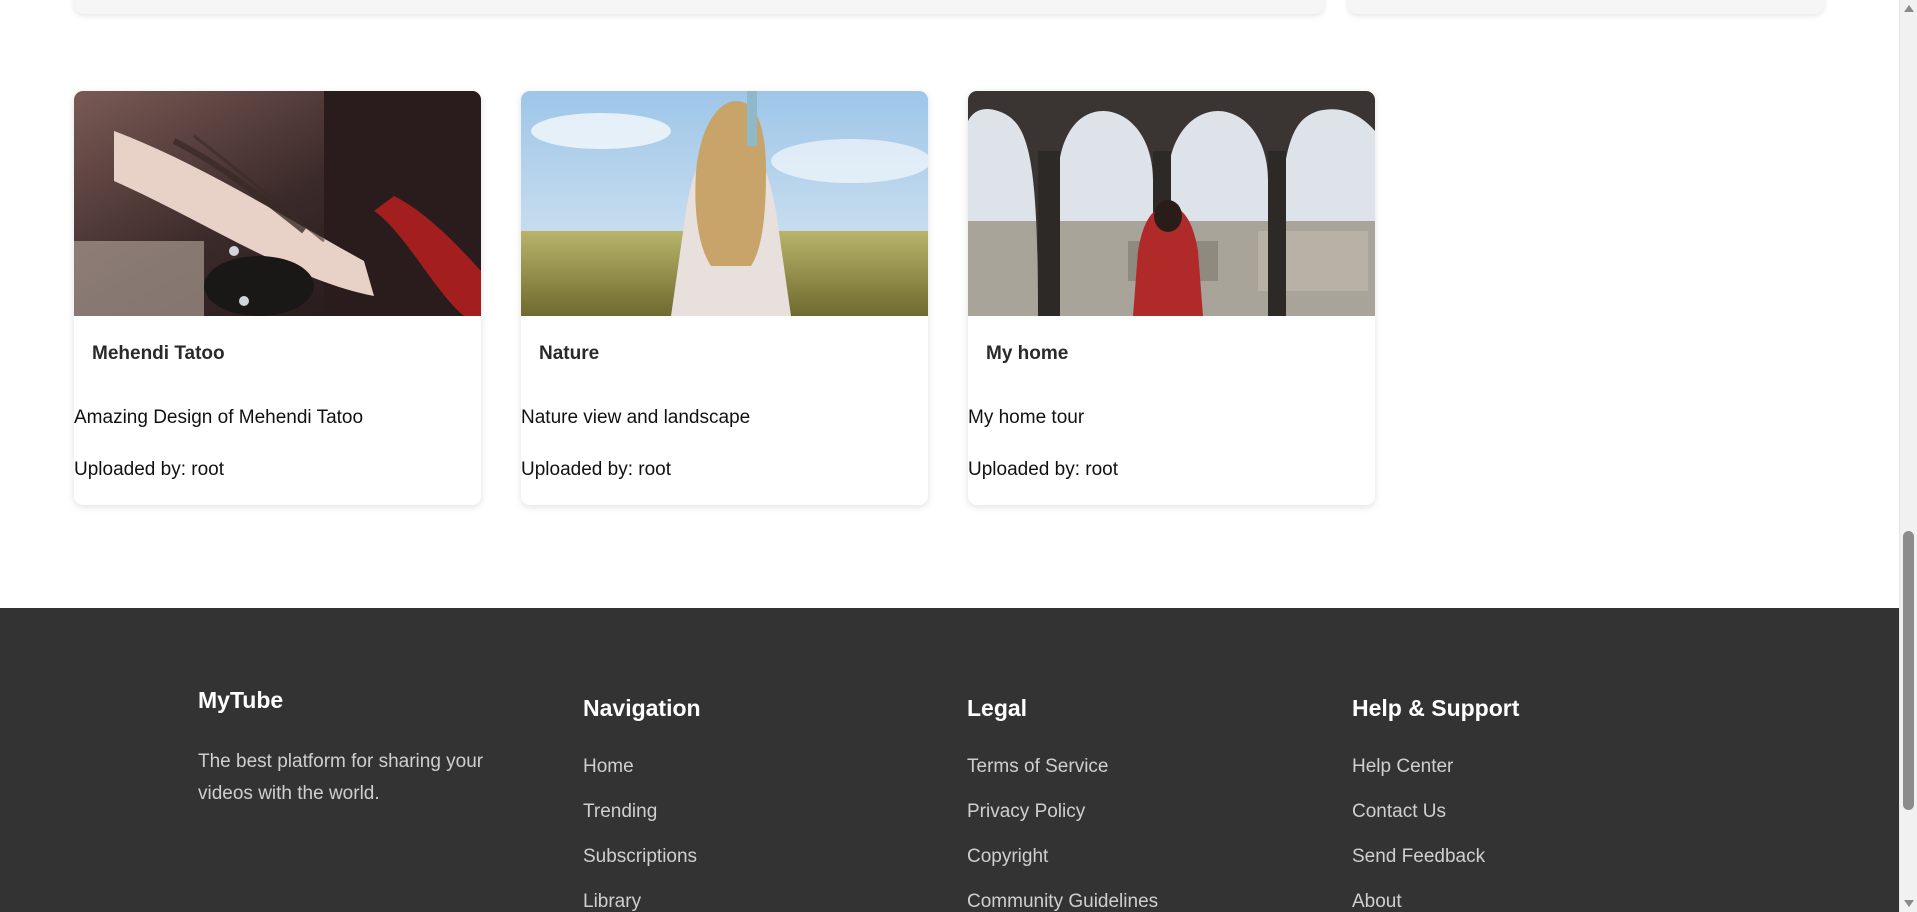  I want to click on scroll-down-arrow-icon, so click(1909, 903).